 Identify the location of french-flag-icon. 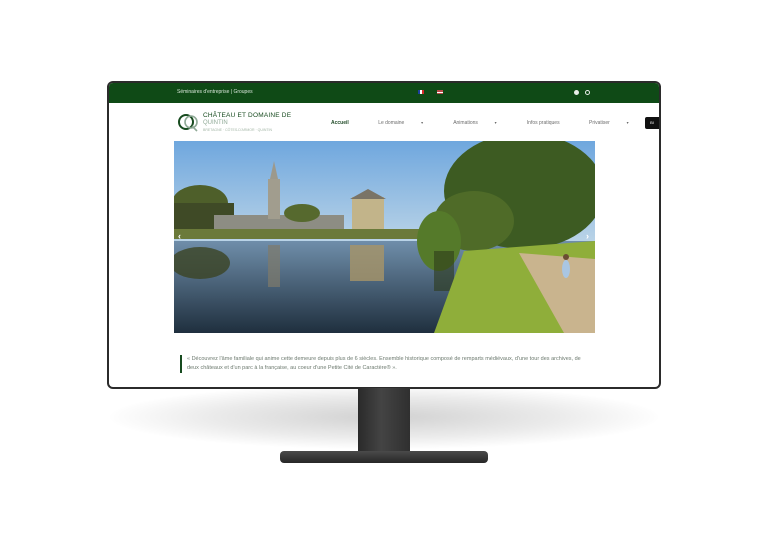
(421, 92).